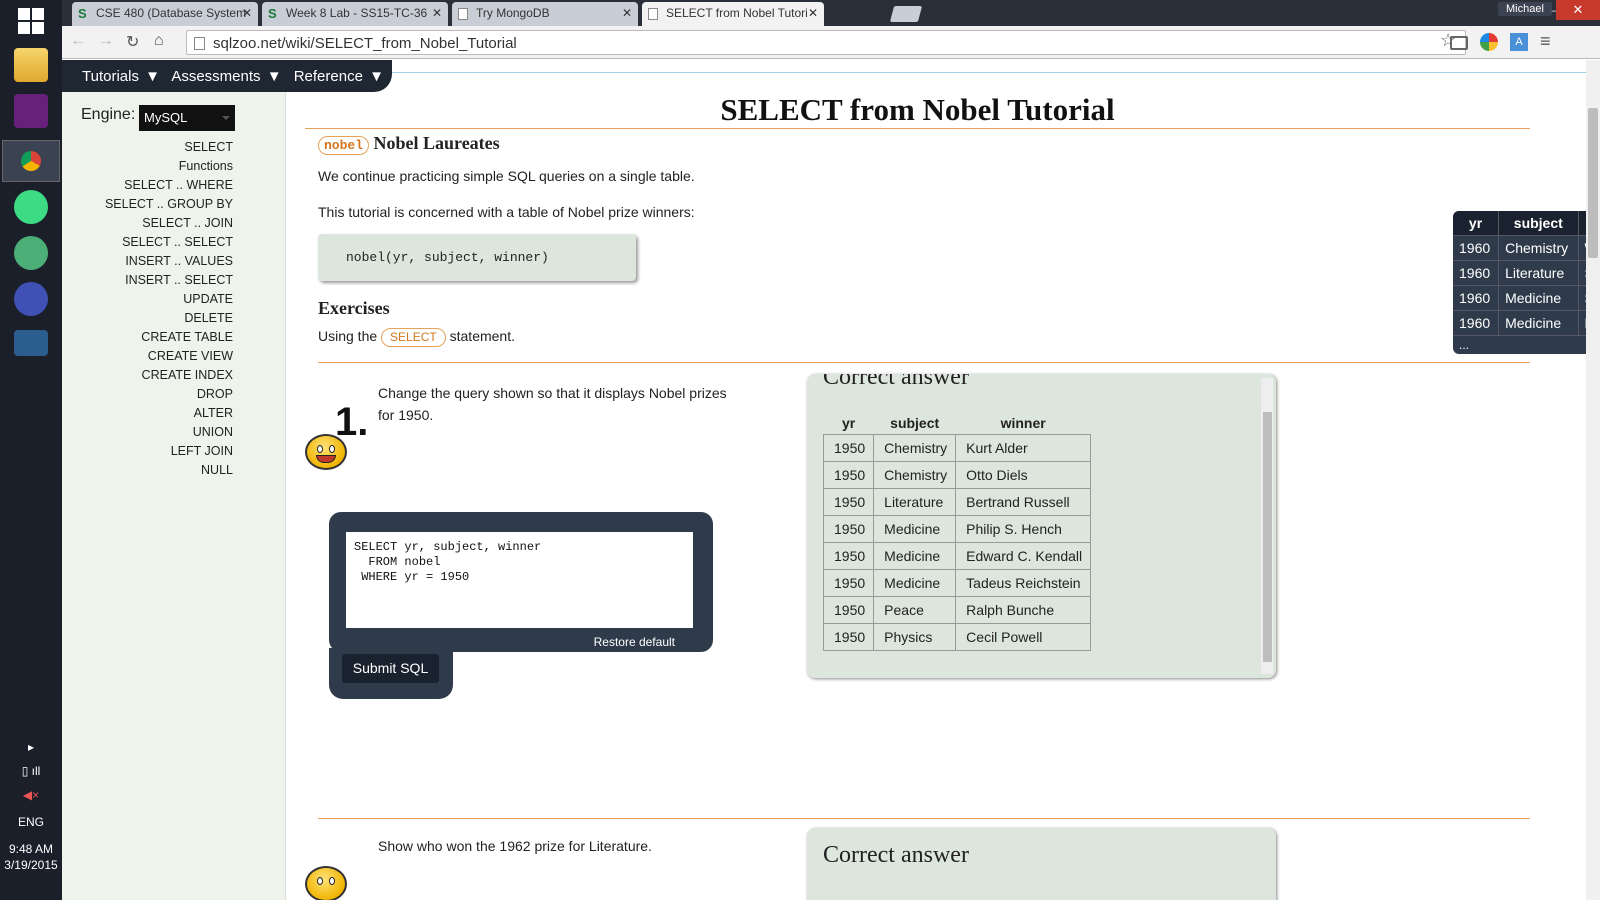 The image size is (1600, 900). What do you see at coordinates (653, 14) in the screenshot?
I see `page-favicon-icon` at bounding box center [653, 14].